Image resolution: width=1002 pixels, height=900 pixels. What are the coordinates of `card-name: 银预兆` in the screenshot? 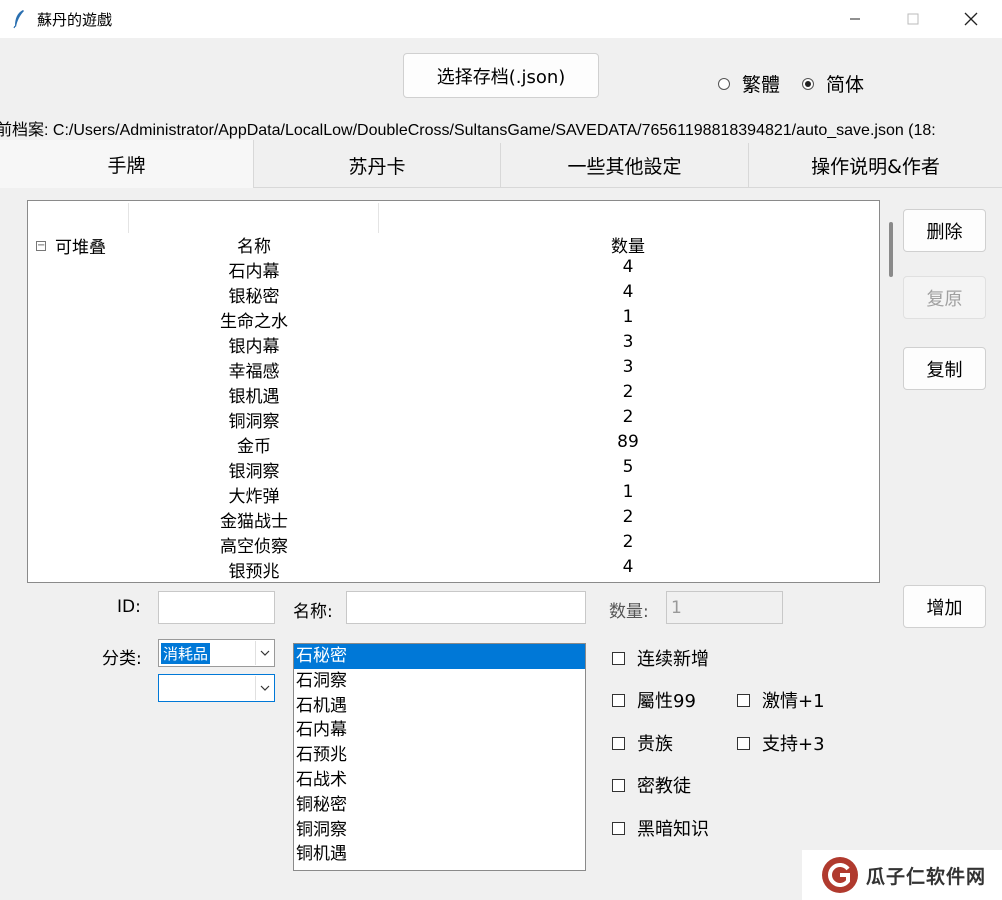 It's located at (254, 572).